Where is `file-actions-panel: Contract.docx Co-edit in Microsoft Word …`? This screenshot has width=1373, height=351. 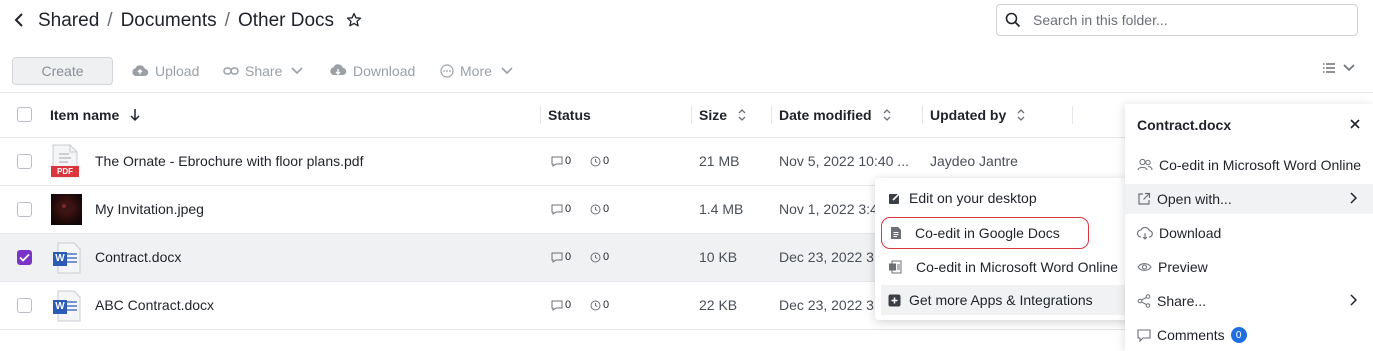
file-actions-panel: Contract.docx Co-edit in Microsoft Word … is located at coordinates (1249, 227).